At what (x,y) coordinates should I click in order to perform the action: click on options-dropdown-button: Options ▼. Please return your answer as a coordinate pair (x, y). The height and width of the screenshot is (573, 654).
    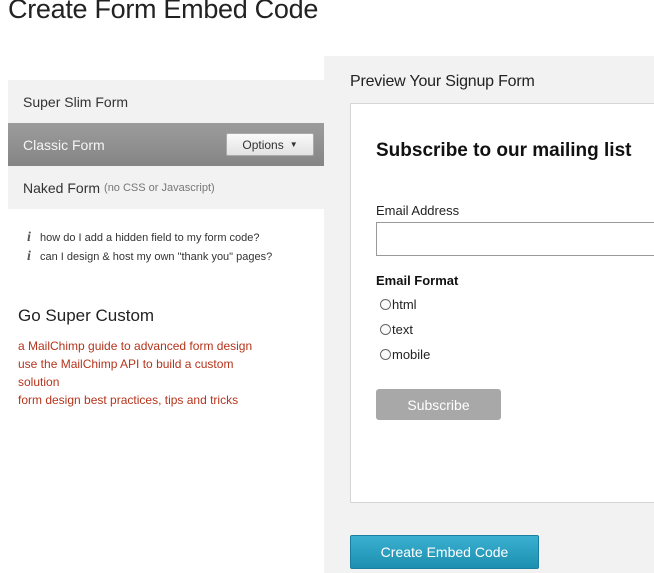
    Looking at the image, I should click on (270, 144).